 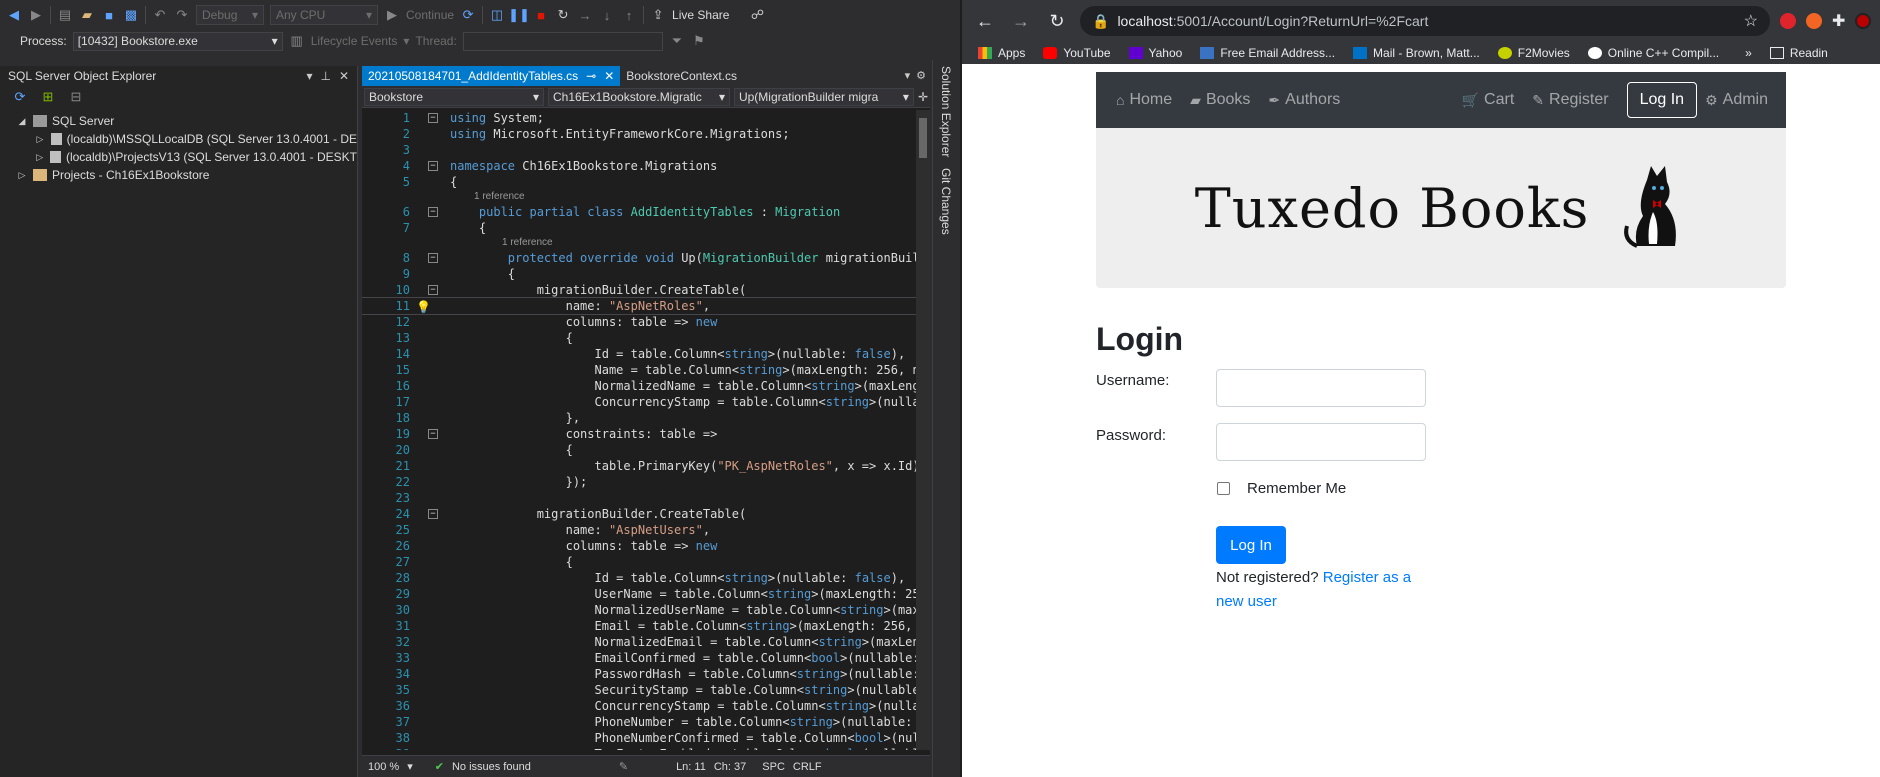 I want to click on more-bookmarks-icon: », so click(x=1748, y=53).